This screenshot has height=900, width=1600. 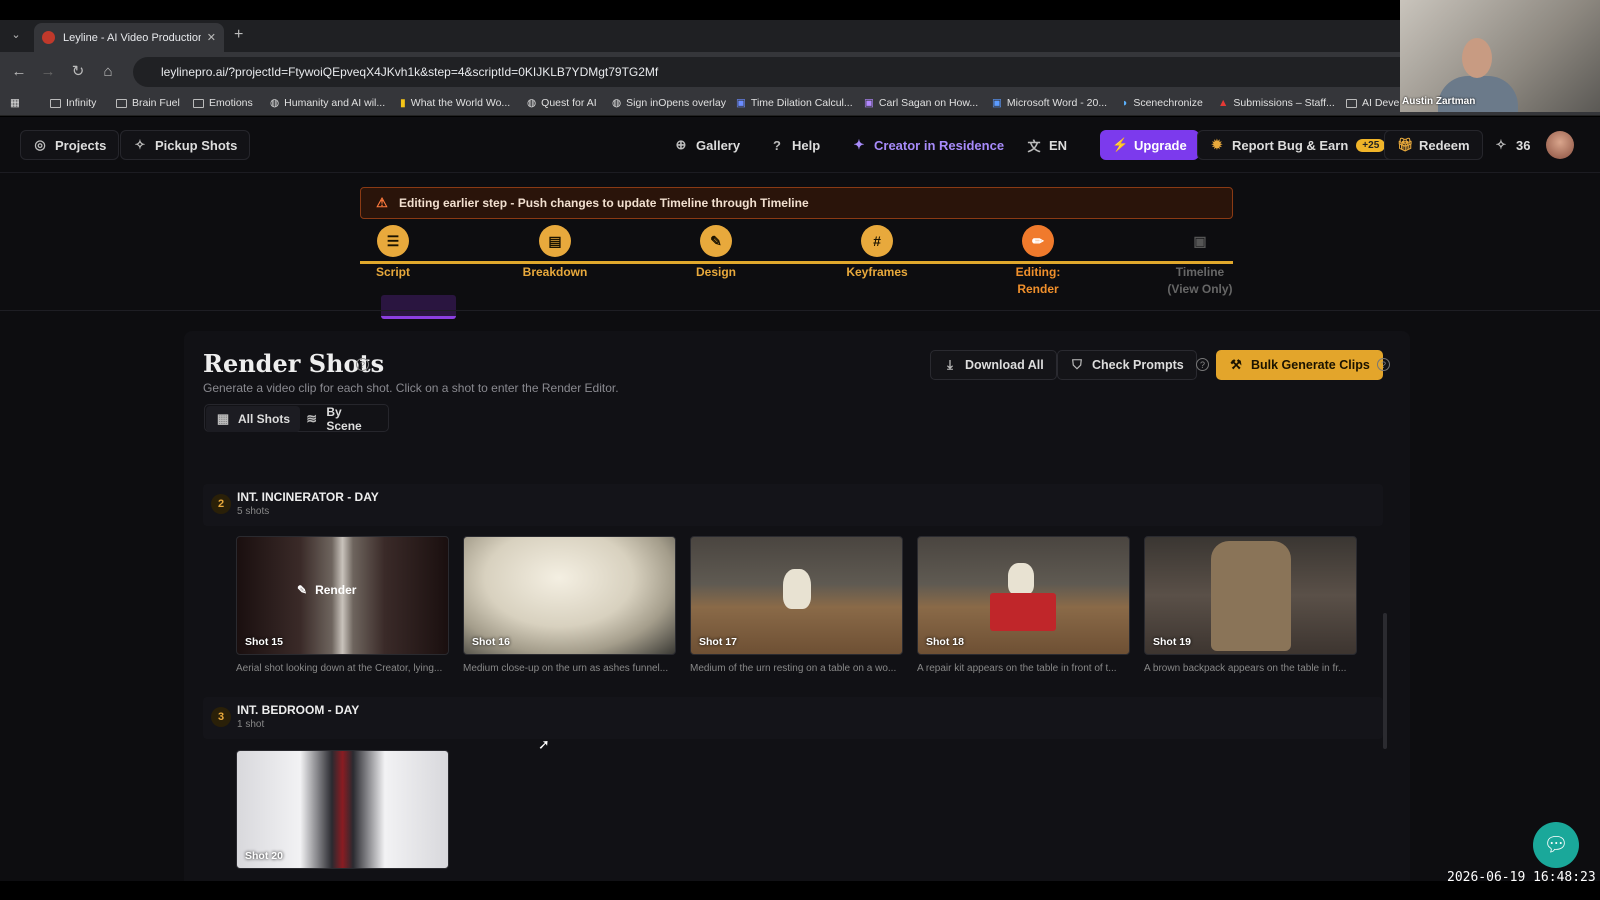 What do you see at coordinates (1200, 289) in the screenshot?
I see `step-label-2: (View Only)` at bounding box center [1200, 289].